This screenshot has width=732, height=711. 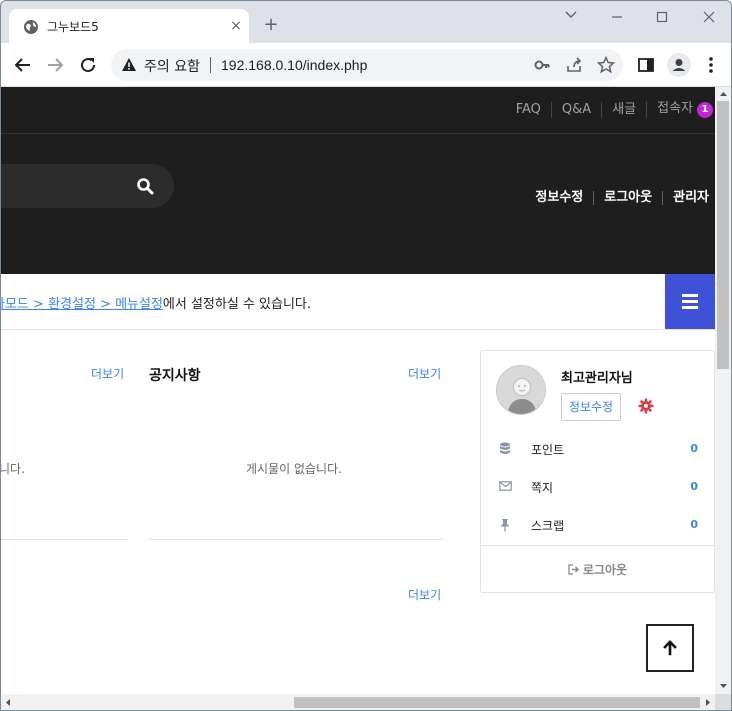 I want to click on share-icon, so click(x=574, y=65).